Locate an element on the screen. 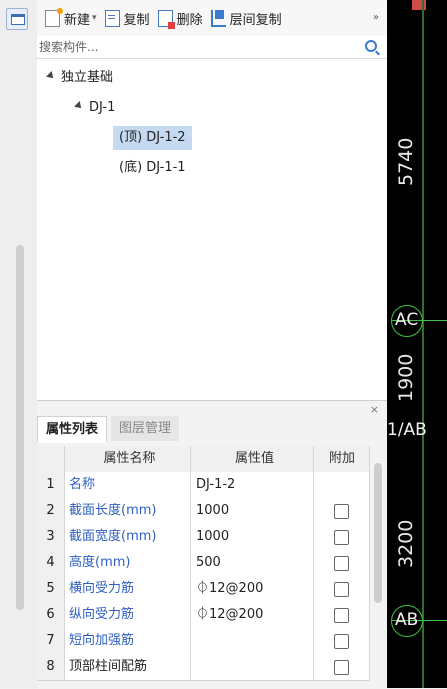 Image resolution: width=447 pixels, height=689 pixels. property-name: 名称 is located at coordinates (128, 485).